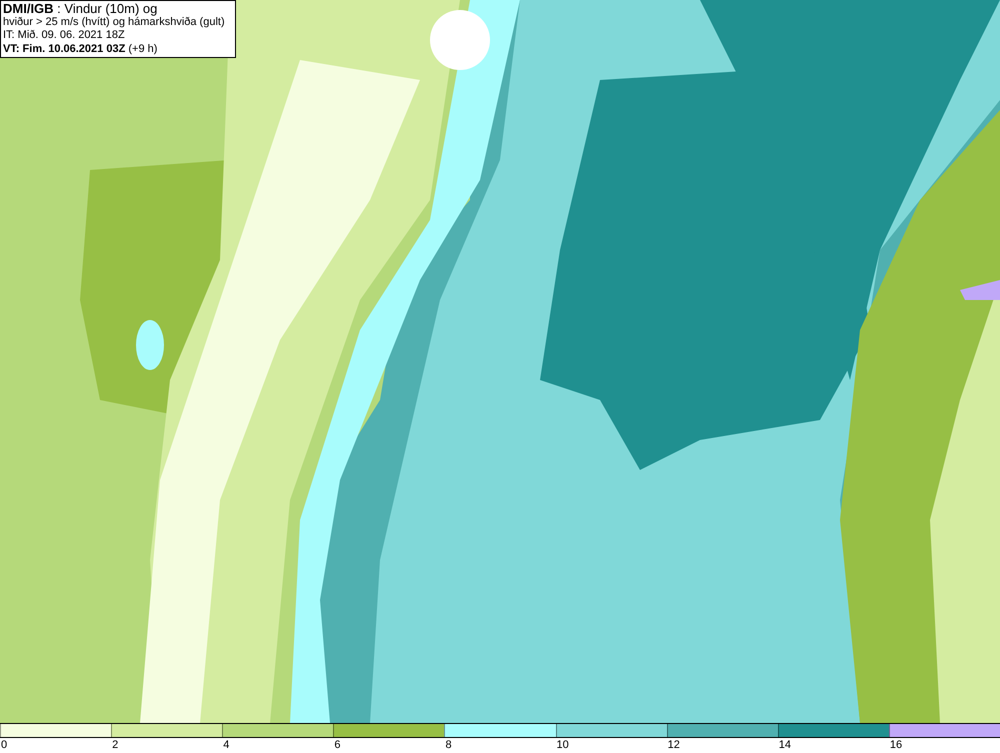  I want to click on legend-label: 6, so click(337, 745).